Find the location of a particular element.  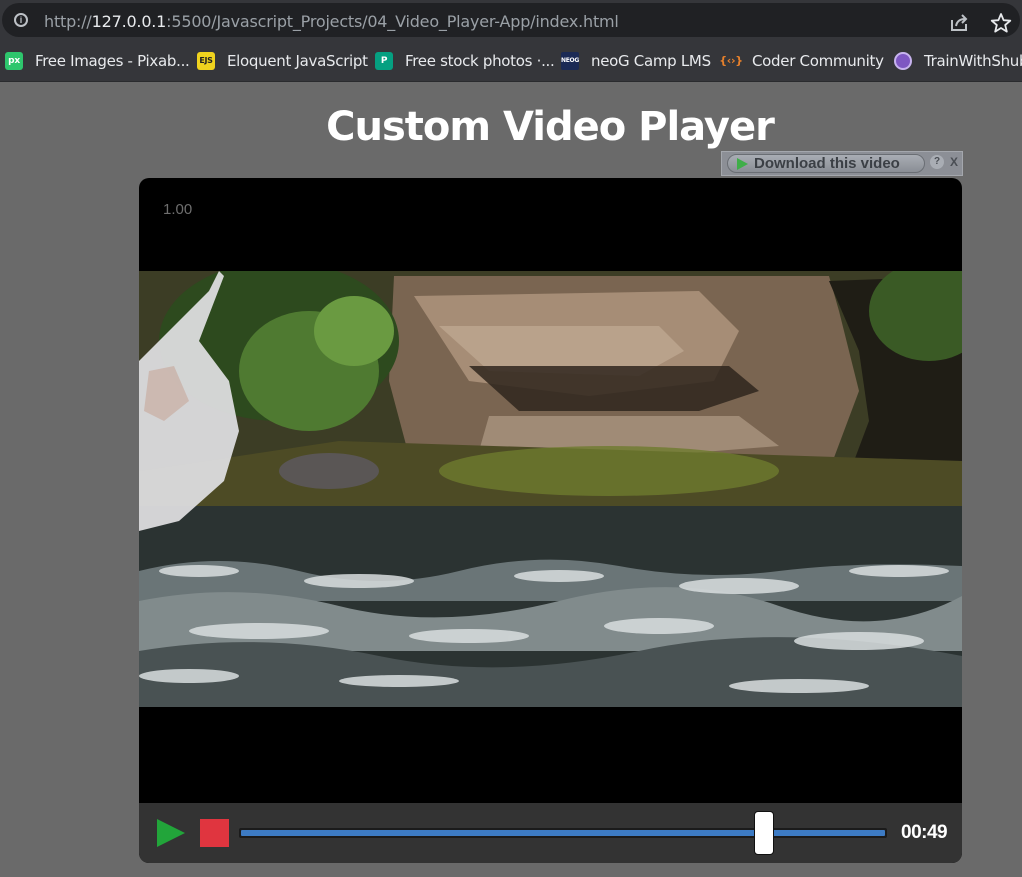

info-icon: i is located at coordinates (21, 20).